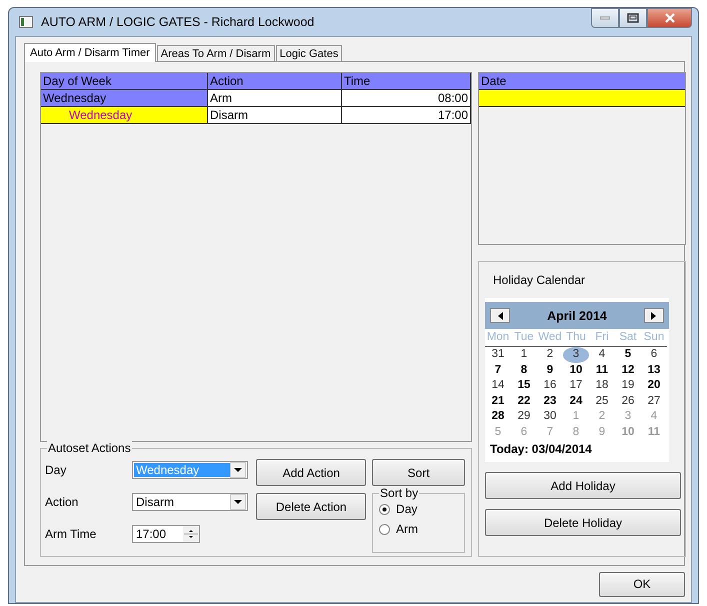 This screenshot has width=707, height=606. What do you see at coordinates (309, 53) in the screenshot?
I see `tab: Logic Gates` at bounding box center [309, 53].